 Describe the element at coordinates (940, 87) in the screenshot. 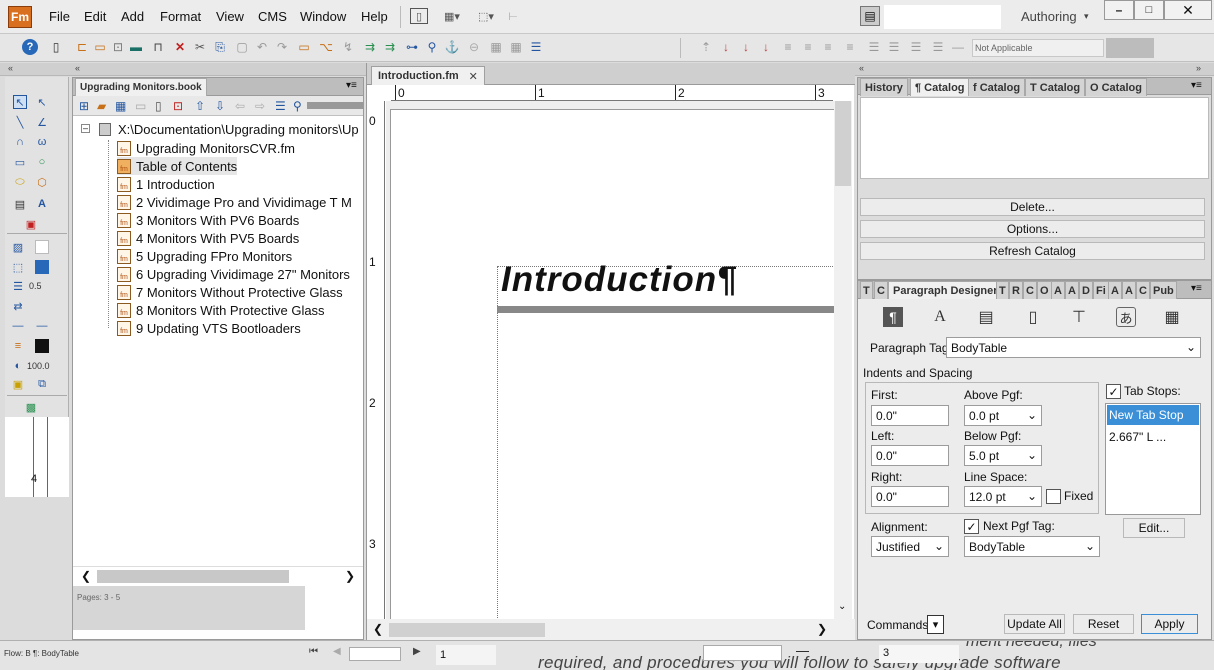

I see `tab-pgf-catalog: ¶ Catalog` at that location.